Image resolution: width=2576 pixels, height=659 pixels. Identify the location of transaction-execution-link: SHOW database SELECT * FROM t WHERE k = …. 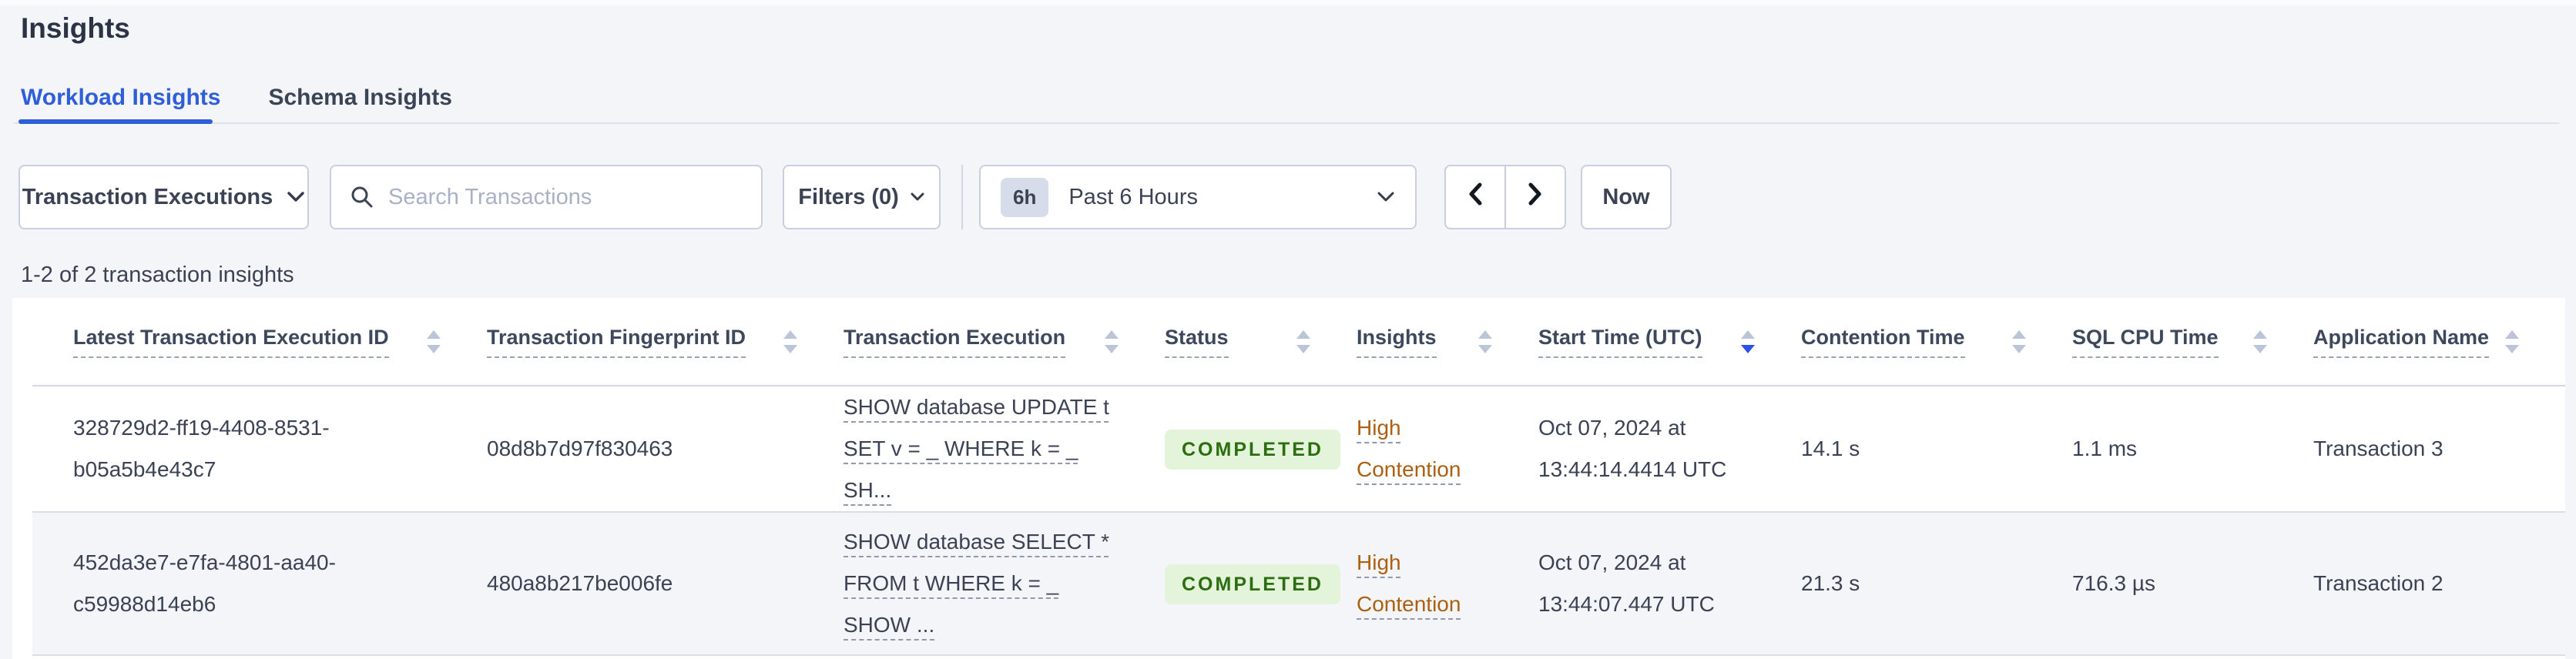
(983, 583).